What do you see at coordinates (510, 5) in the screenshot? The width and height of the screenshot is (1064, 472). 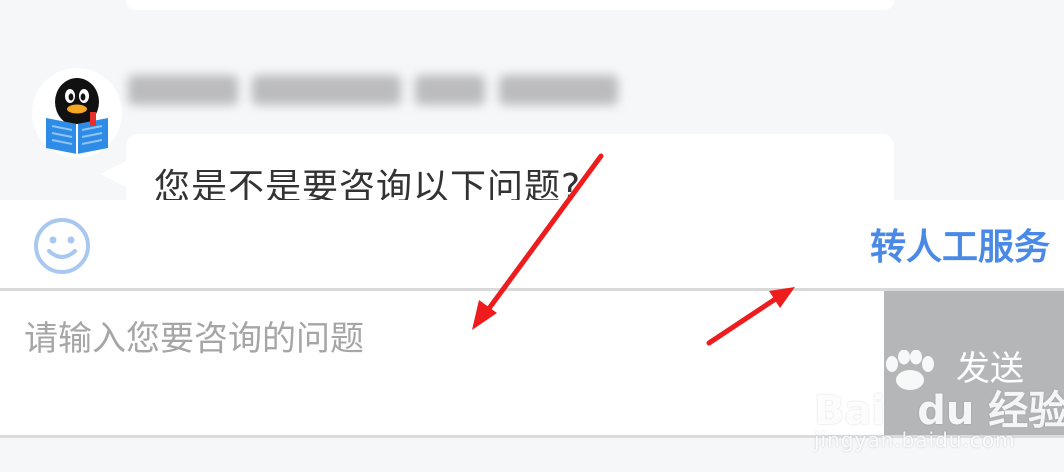 I see `previous-message-bubble` at bounding box center [510, 5].